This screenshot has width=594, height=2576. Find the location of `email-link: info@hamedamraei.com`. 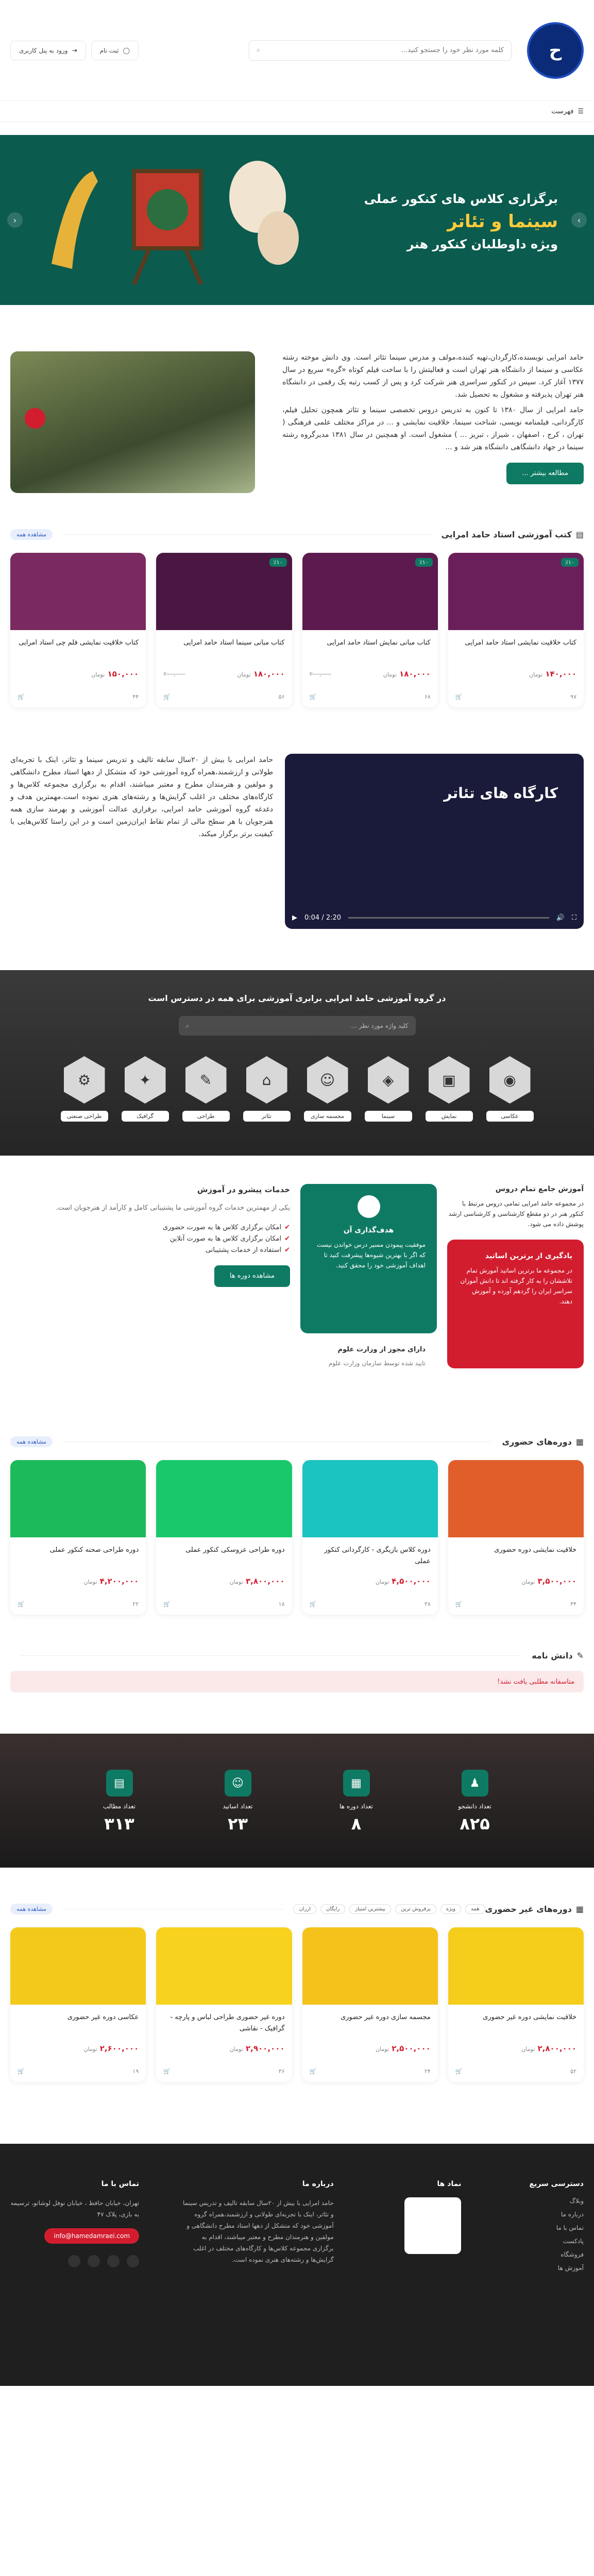

email-link: info@hamedamraei.com is located at coordinates (92, 2236).